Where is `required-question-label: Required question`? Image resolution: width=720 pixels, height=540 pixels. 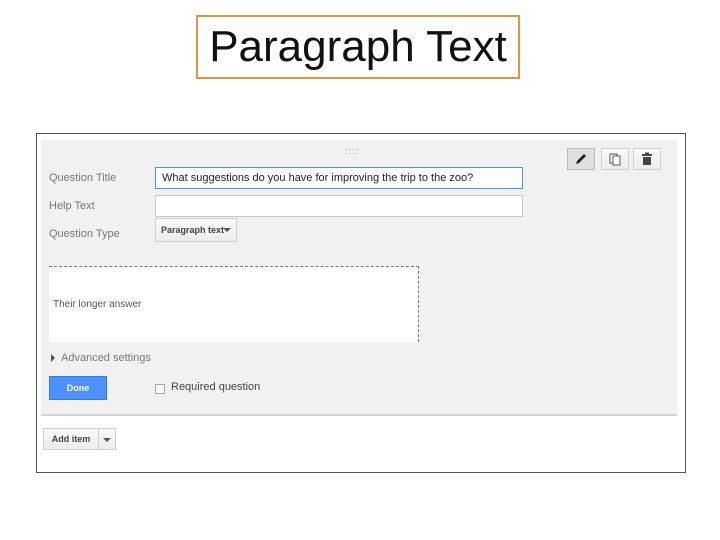 required-question-label: Required question is located at coordinates (215, 387).